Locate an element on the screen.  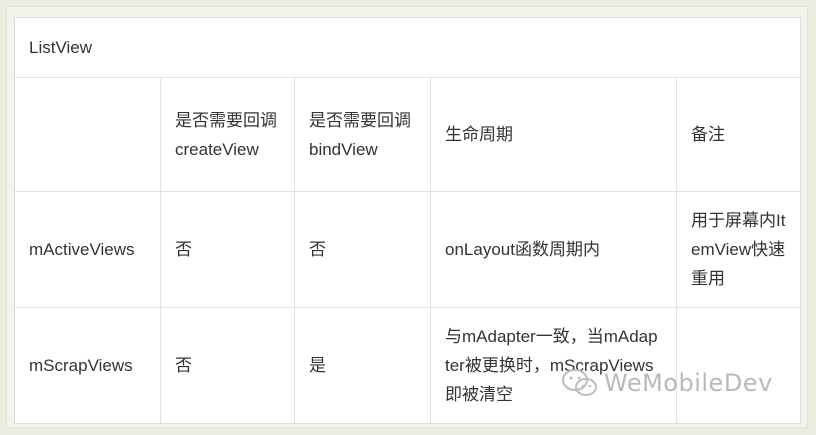
header-cell-notes: 备注 is located at coordinates (738, 135).